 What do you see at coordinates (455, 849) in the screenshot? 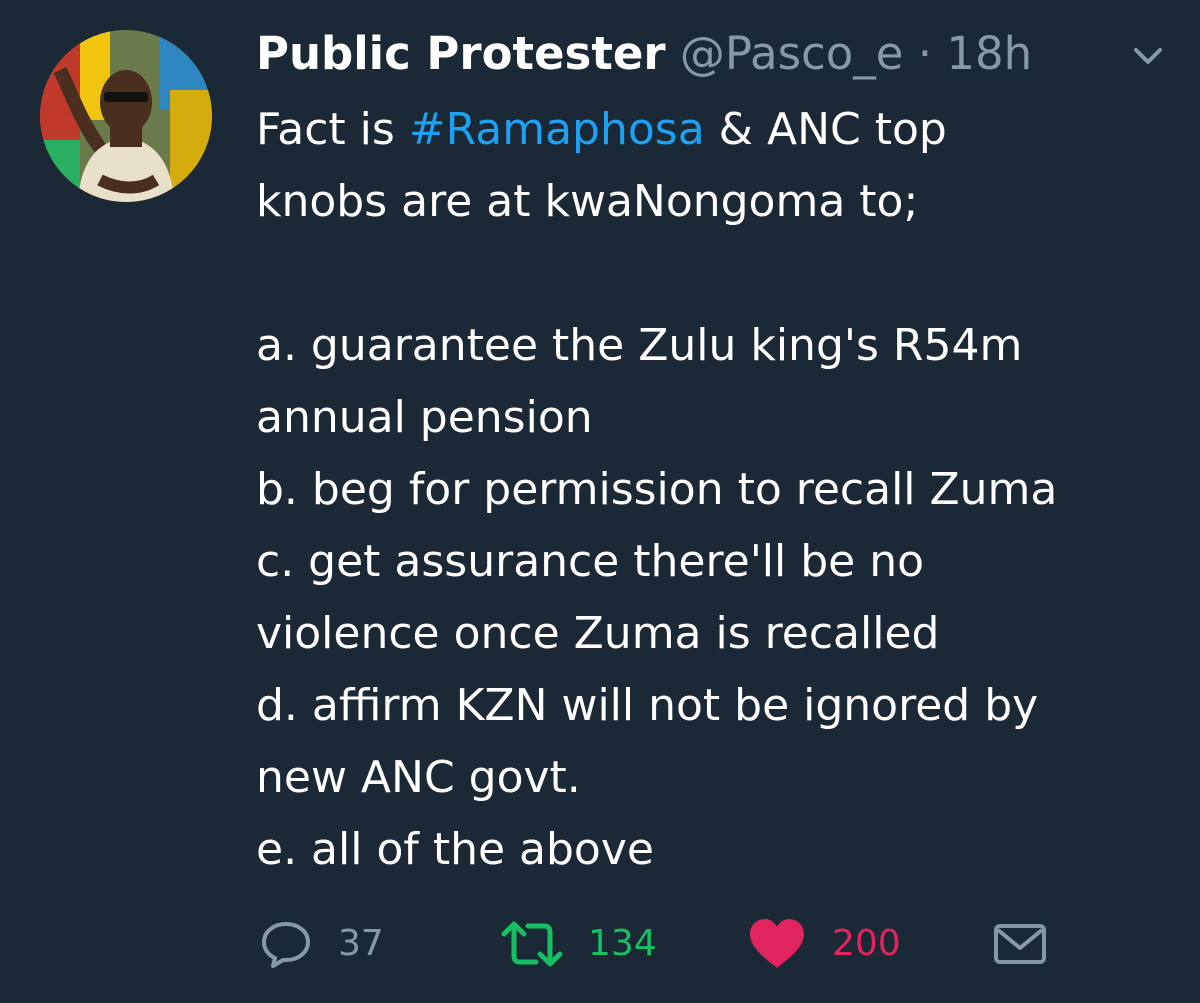
I see `tweet-line: e. all of the above` at bounding box center [455, 849].